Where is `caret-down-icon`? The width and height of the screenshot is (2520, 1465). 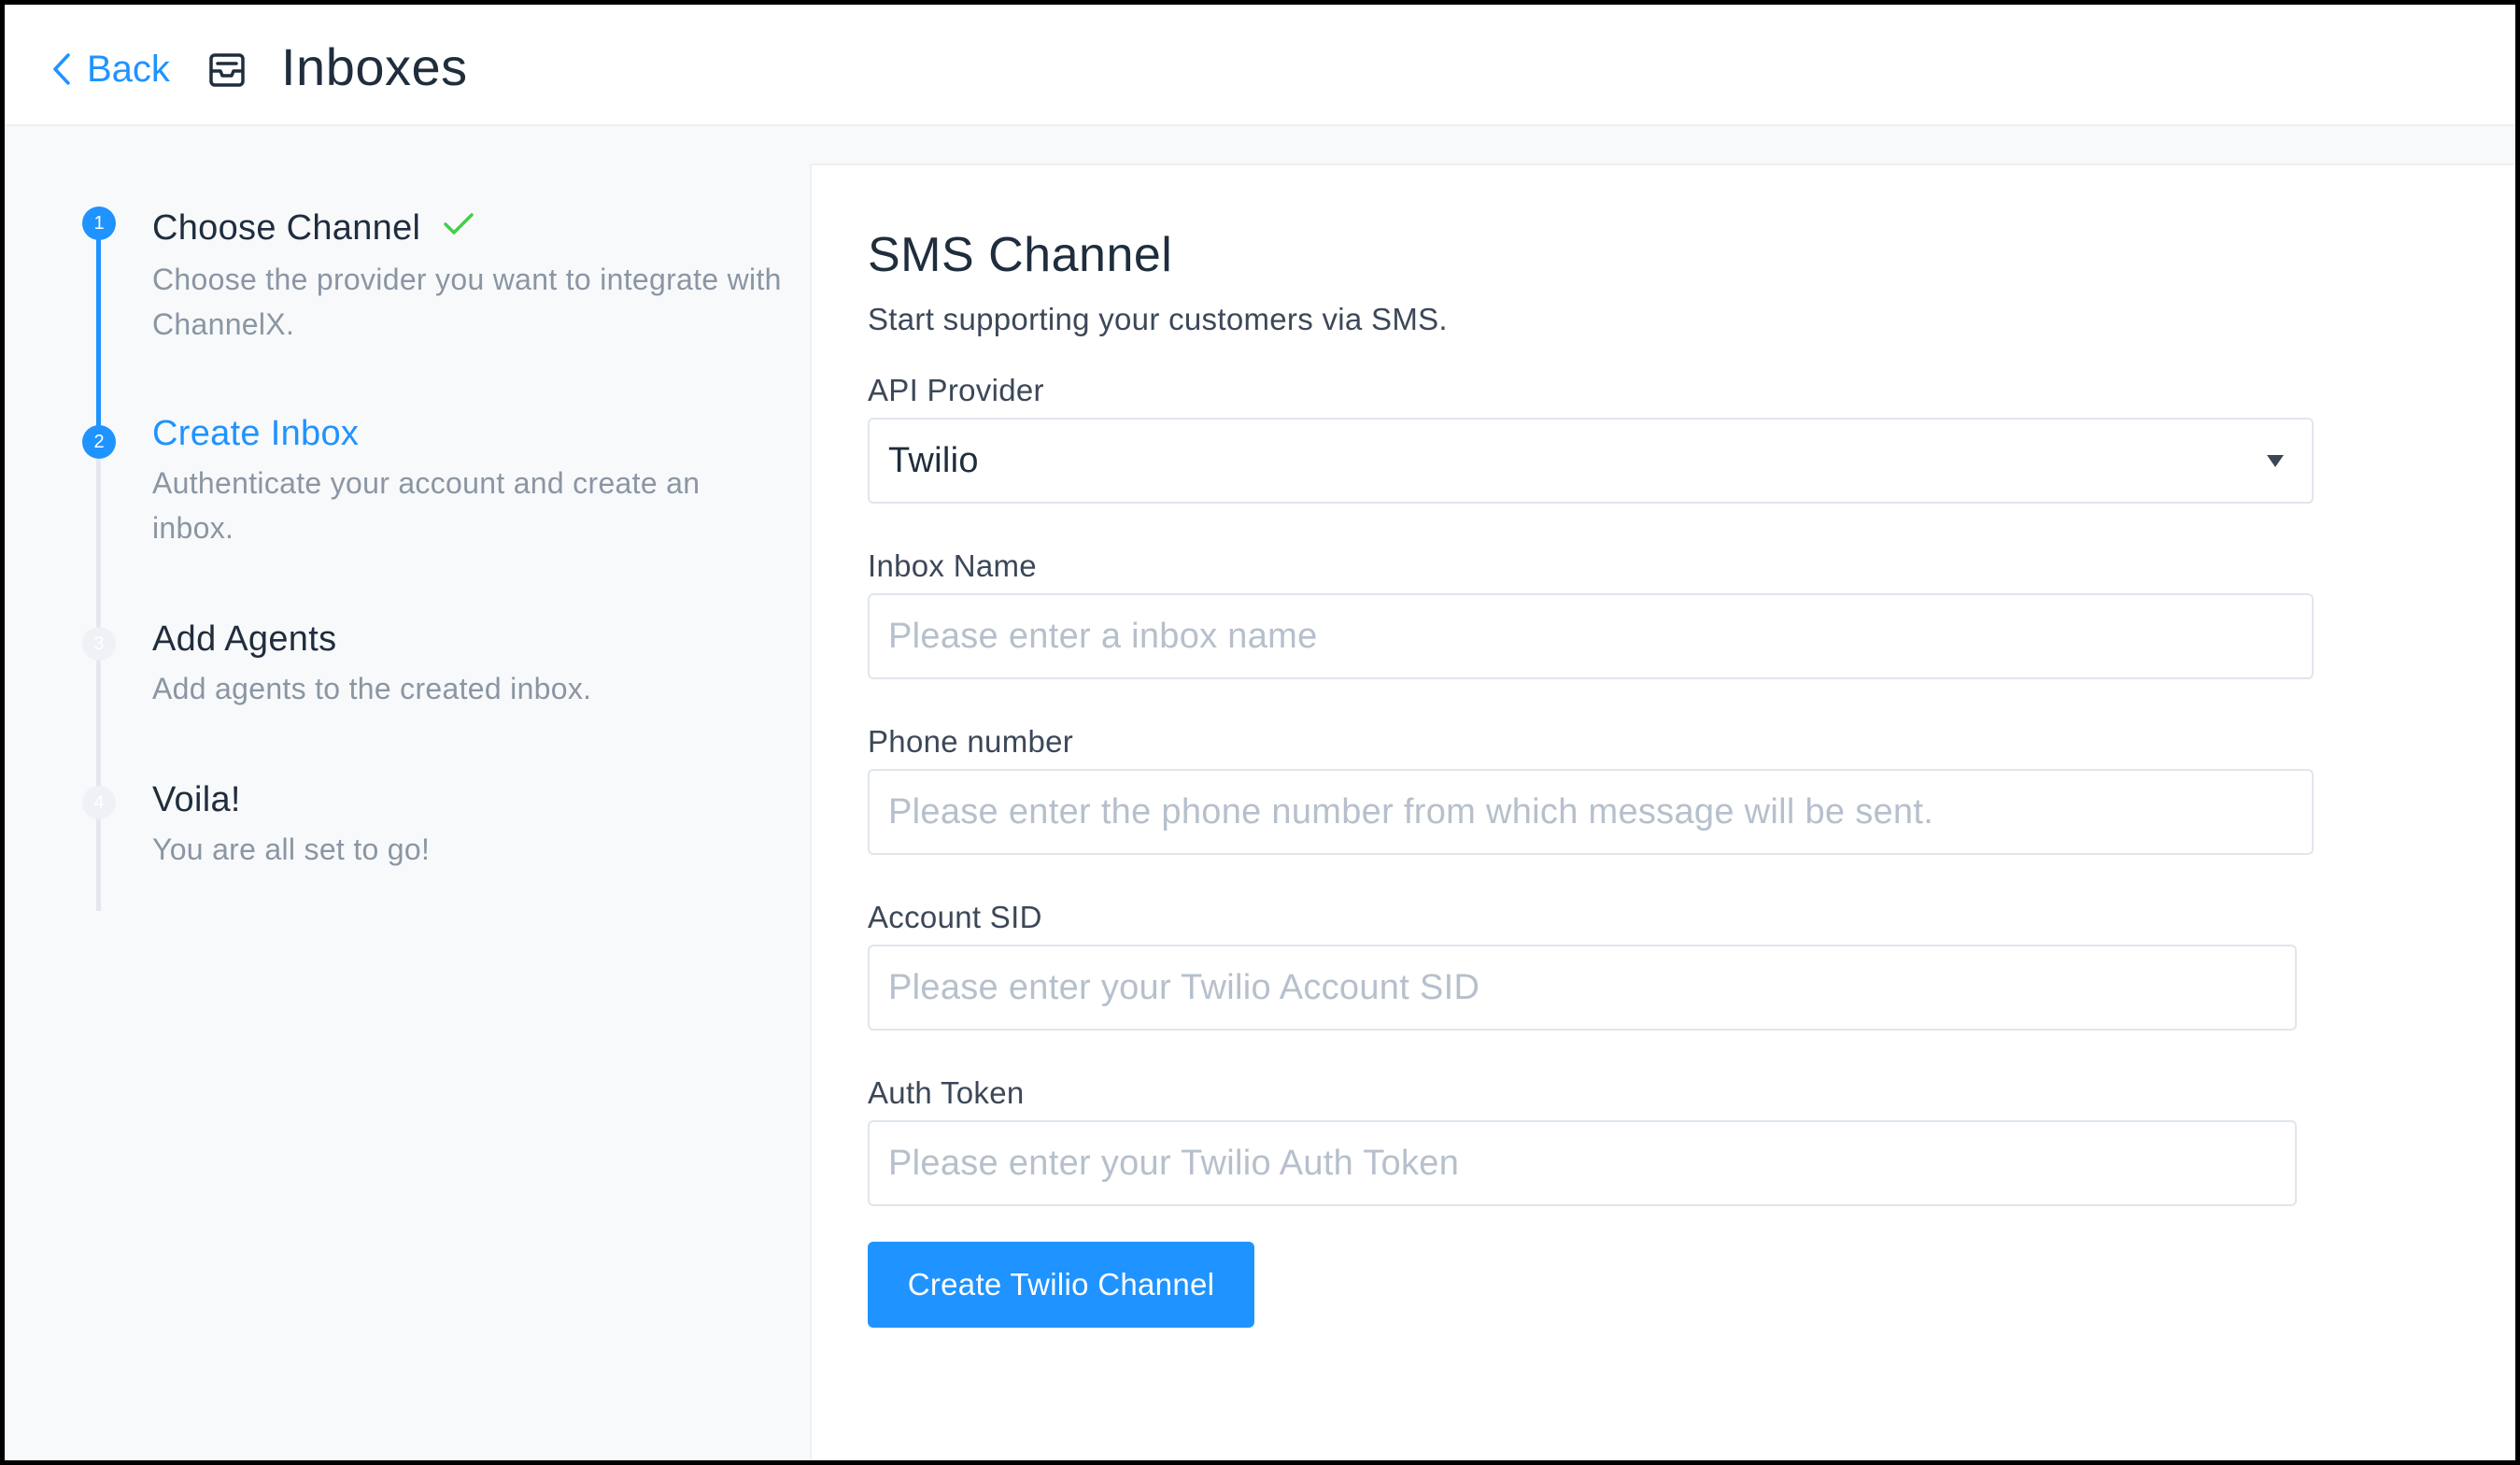 caret-down-icon is located at coordinates (2275, 461).